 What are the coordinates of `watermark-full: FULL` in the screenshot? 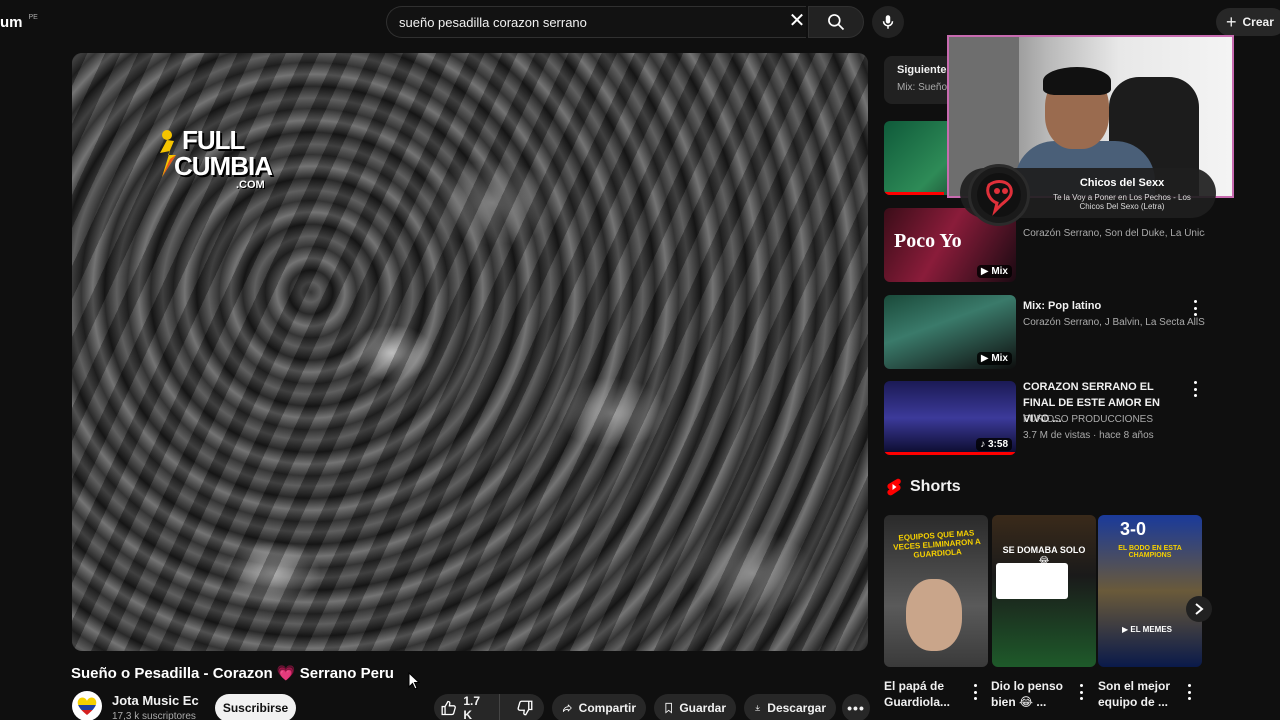 It's located at (213, 140).